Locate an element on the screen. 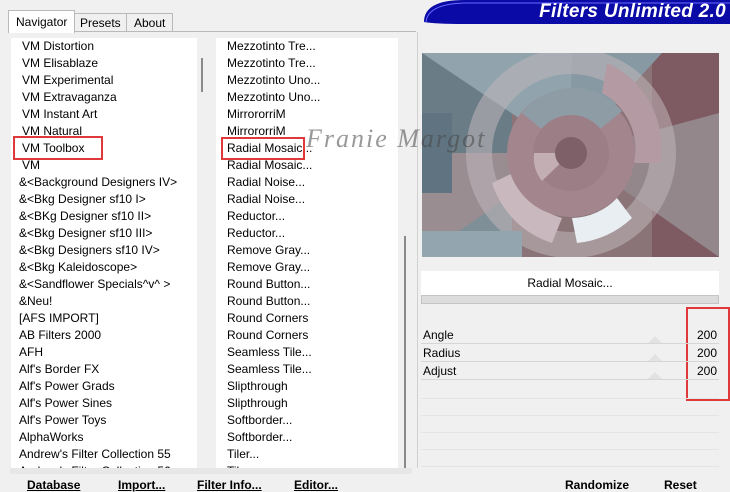 This screenshot has width=730, height=492. category-list-item: Alf's Border FX is located at coordinates (55, 369).